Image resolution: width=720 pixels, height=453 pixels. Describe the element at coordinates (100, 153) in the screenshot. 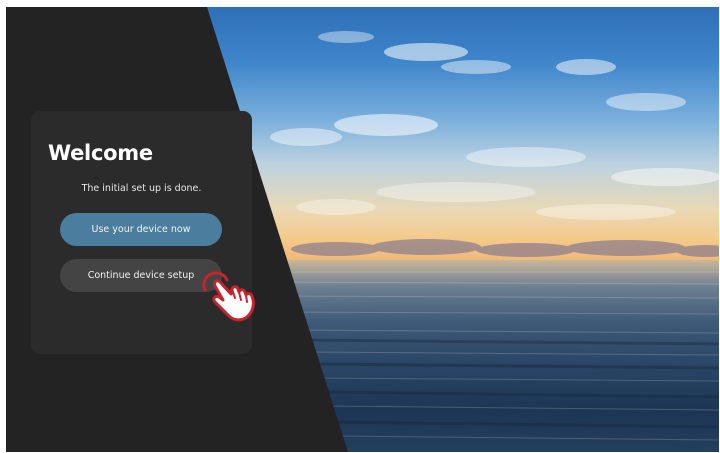

I see `welcome-title: Welcome` at that location.